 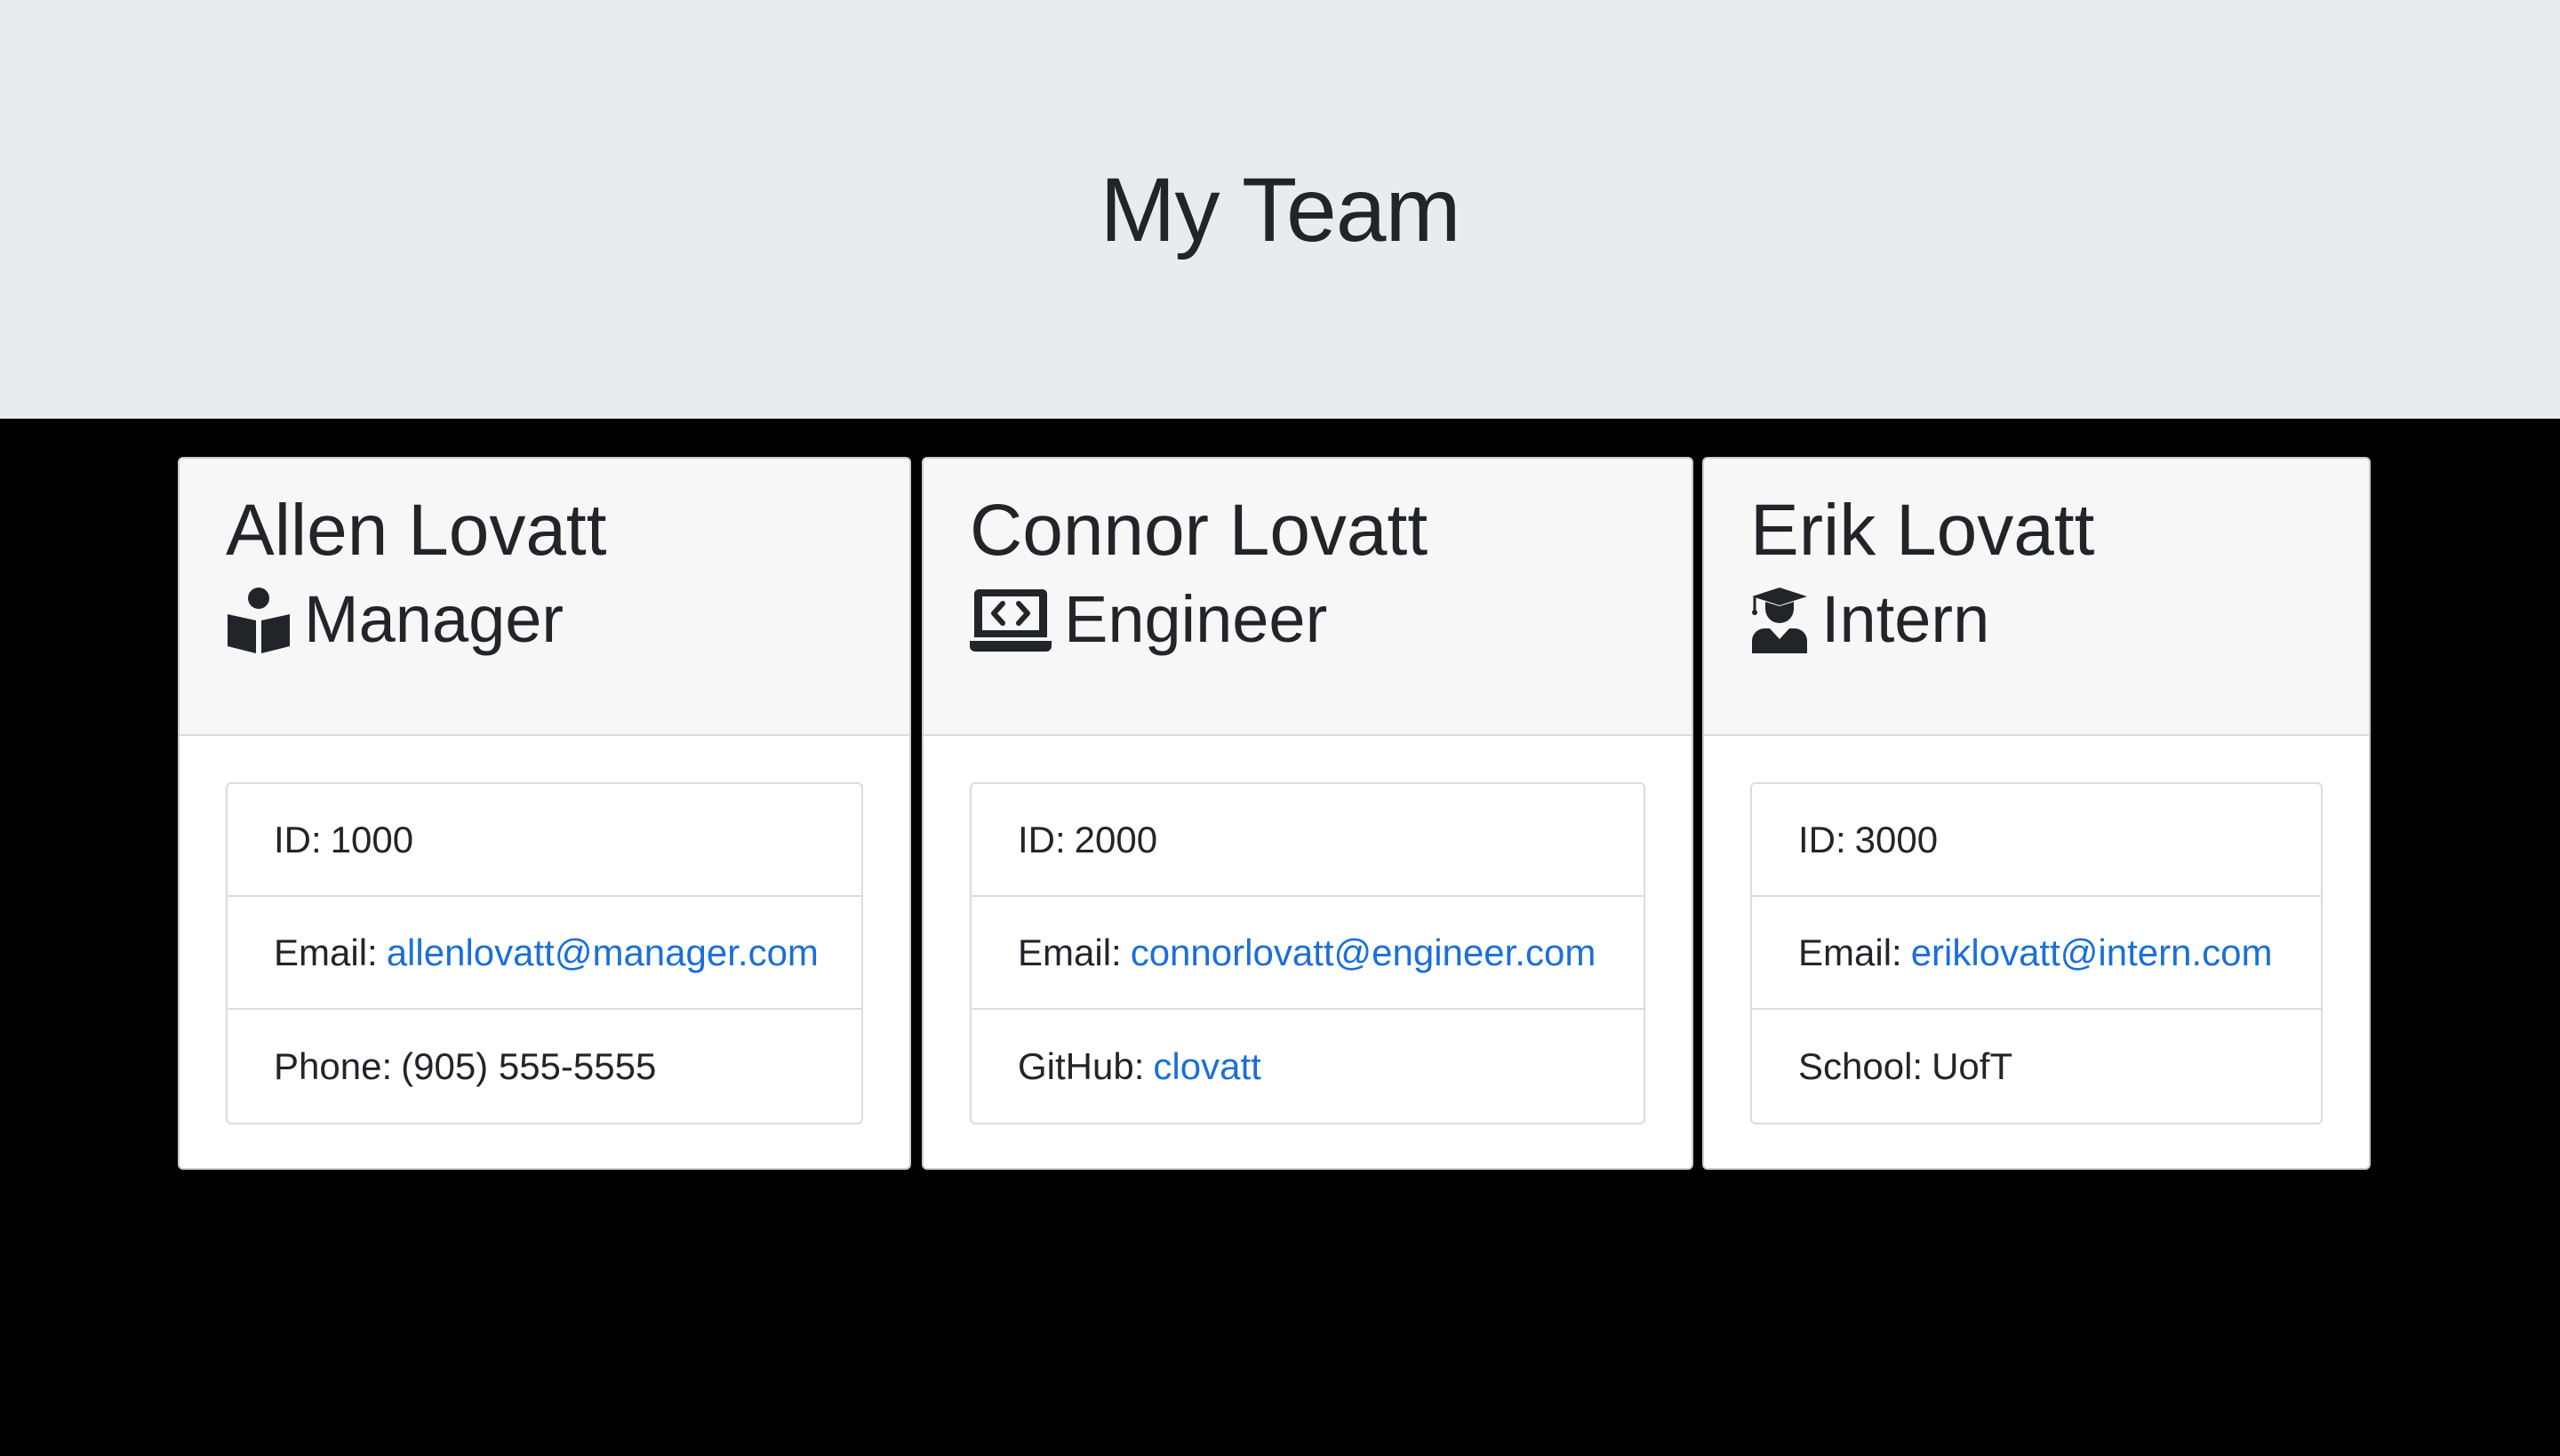 I want to click on id-row: ID: 2000, so click(x=1308, y=840).